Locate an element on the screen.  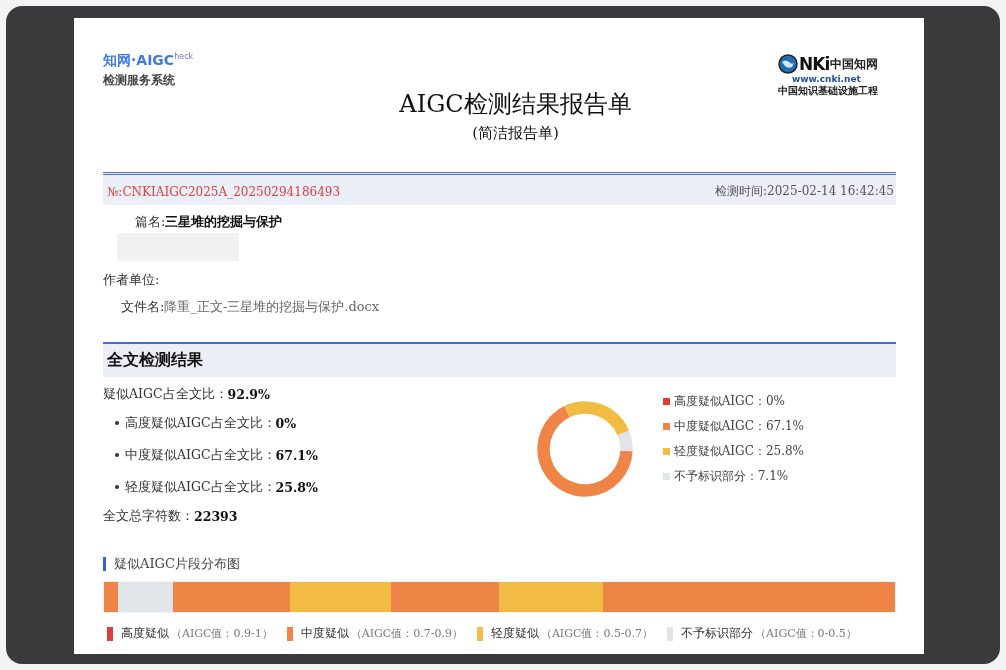
report-number: №:CNKIAIGC2025A_20250294186493 is located at coordinates (224, 191).